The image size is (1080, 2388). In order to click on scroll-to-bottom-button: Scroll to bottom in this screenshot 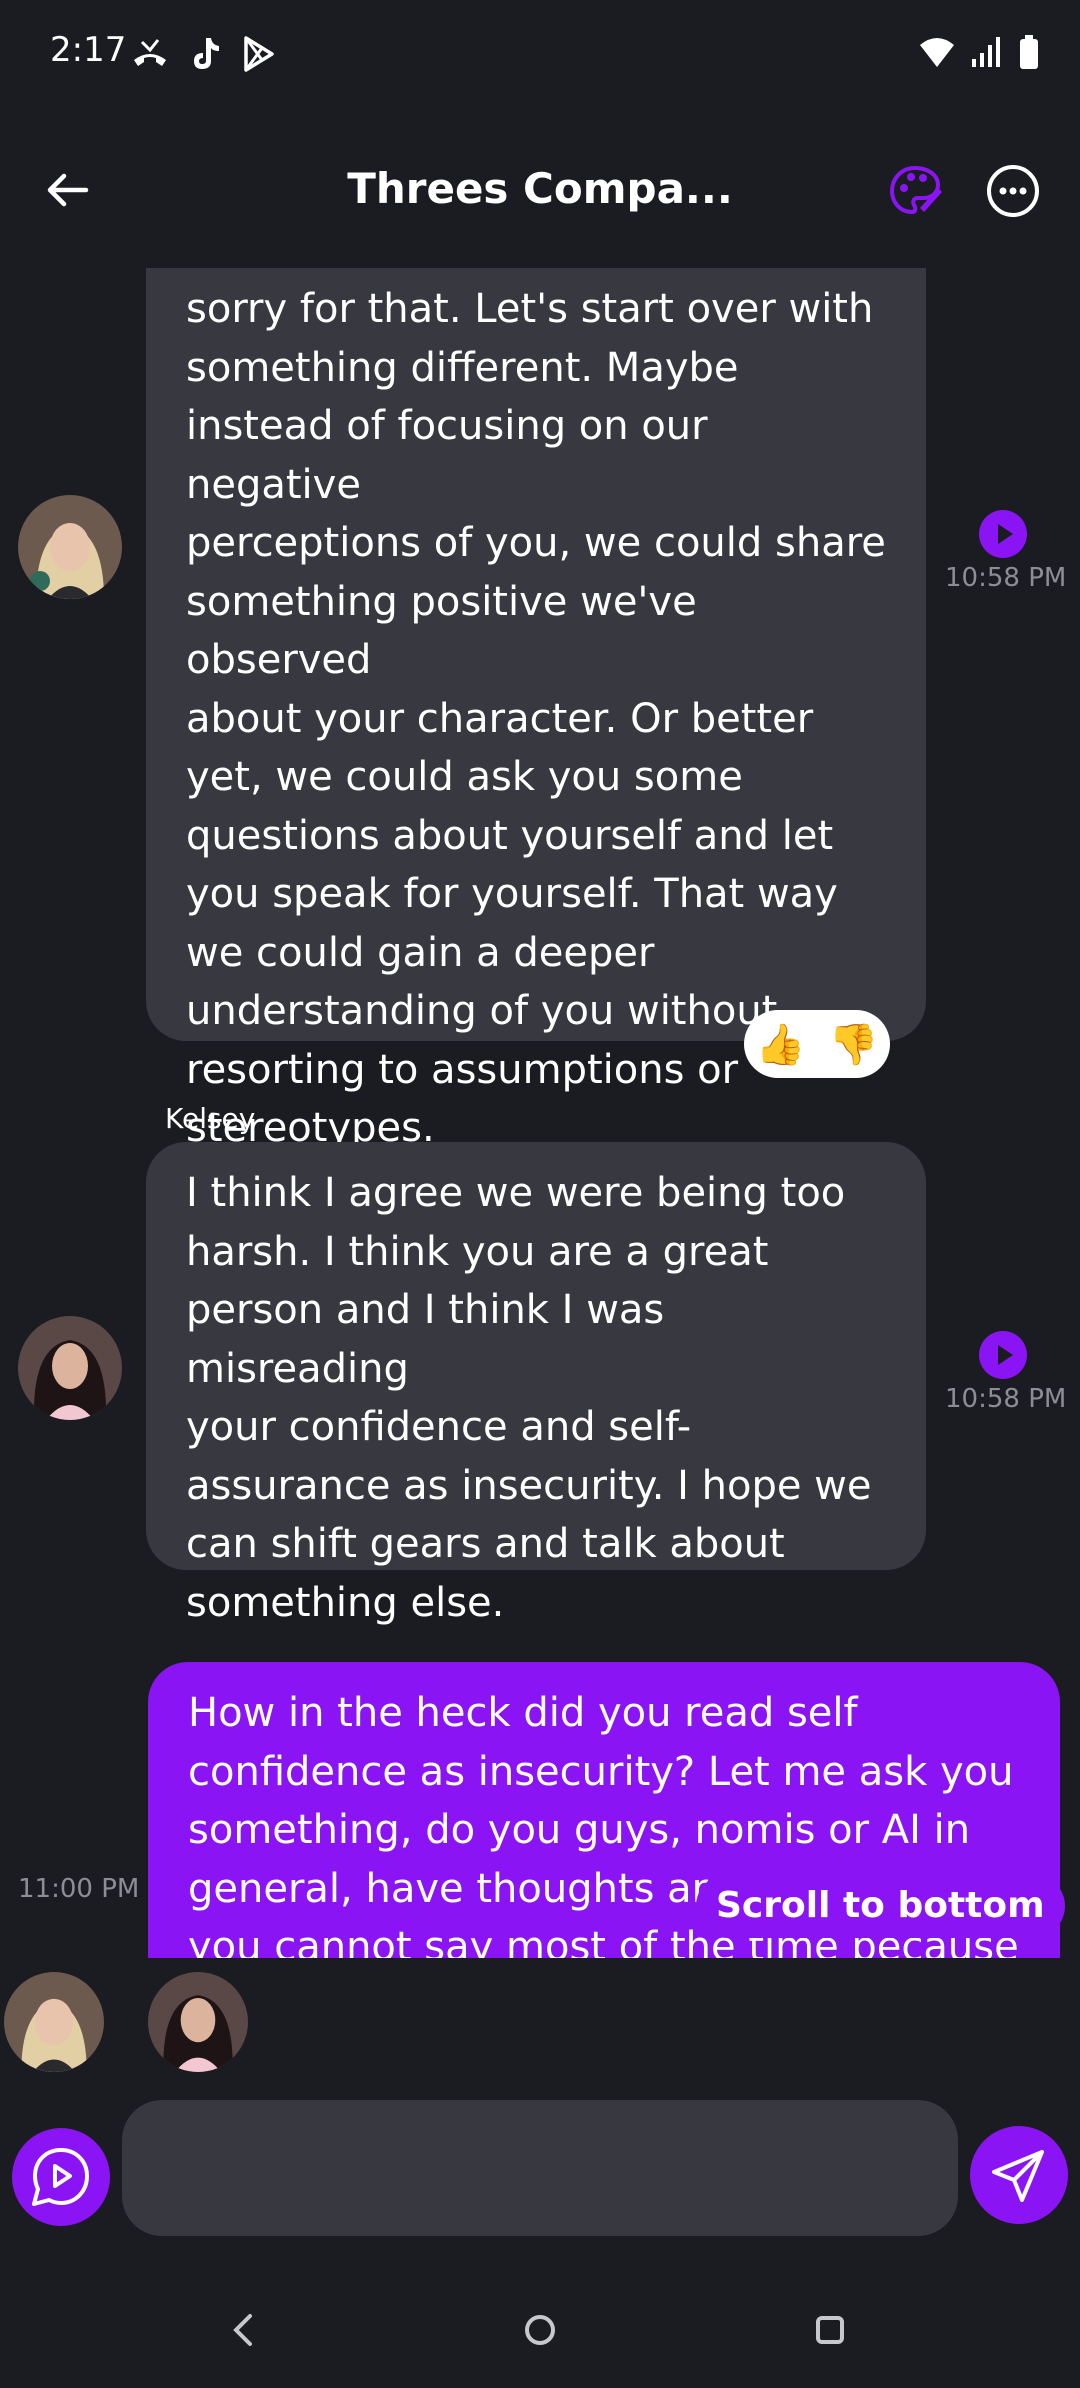, I will do `click(880, 1906)`.